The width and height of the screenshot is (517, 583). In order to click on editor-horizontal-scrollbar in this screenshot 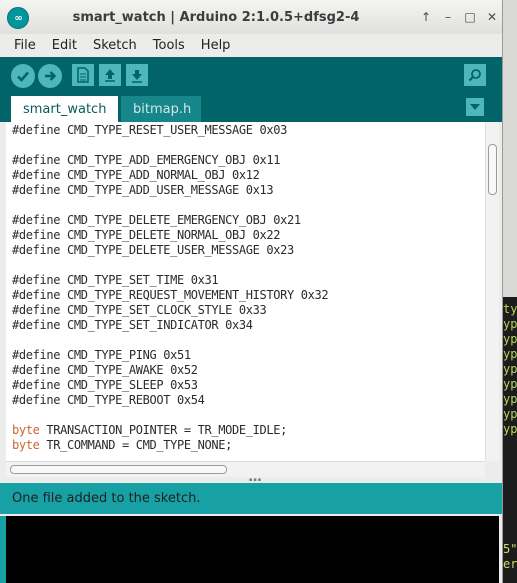, I will do `click(245, 469)`.